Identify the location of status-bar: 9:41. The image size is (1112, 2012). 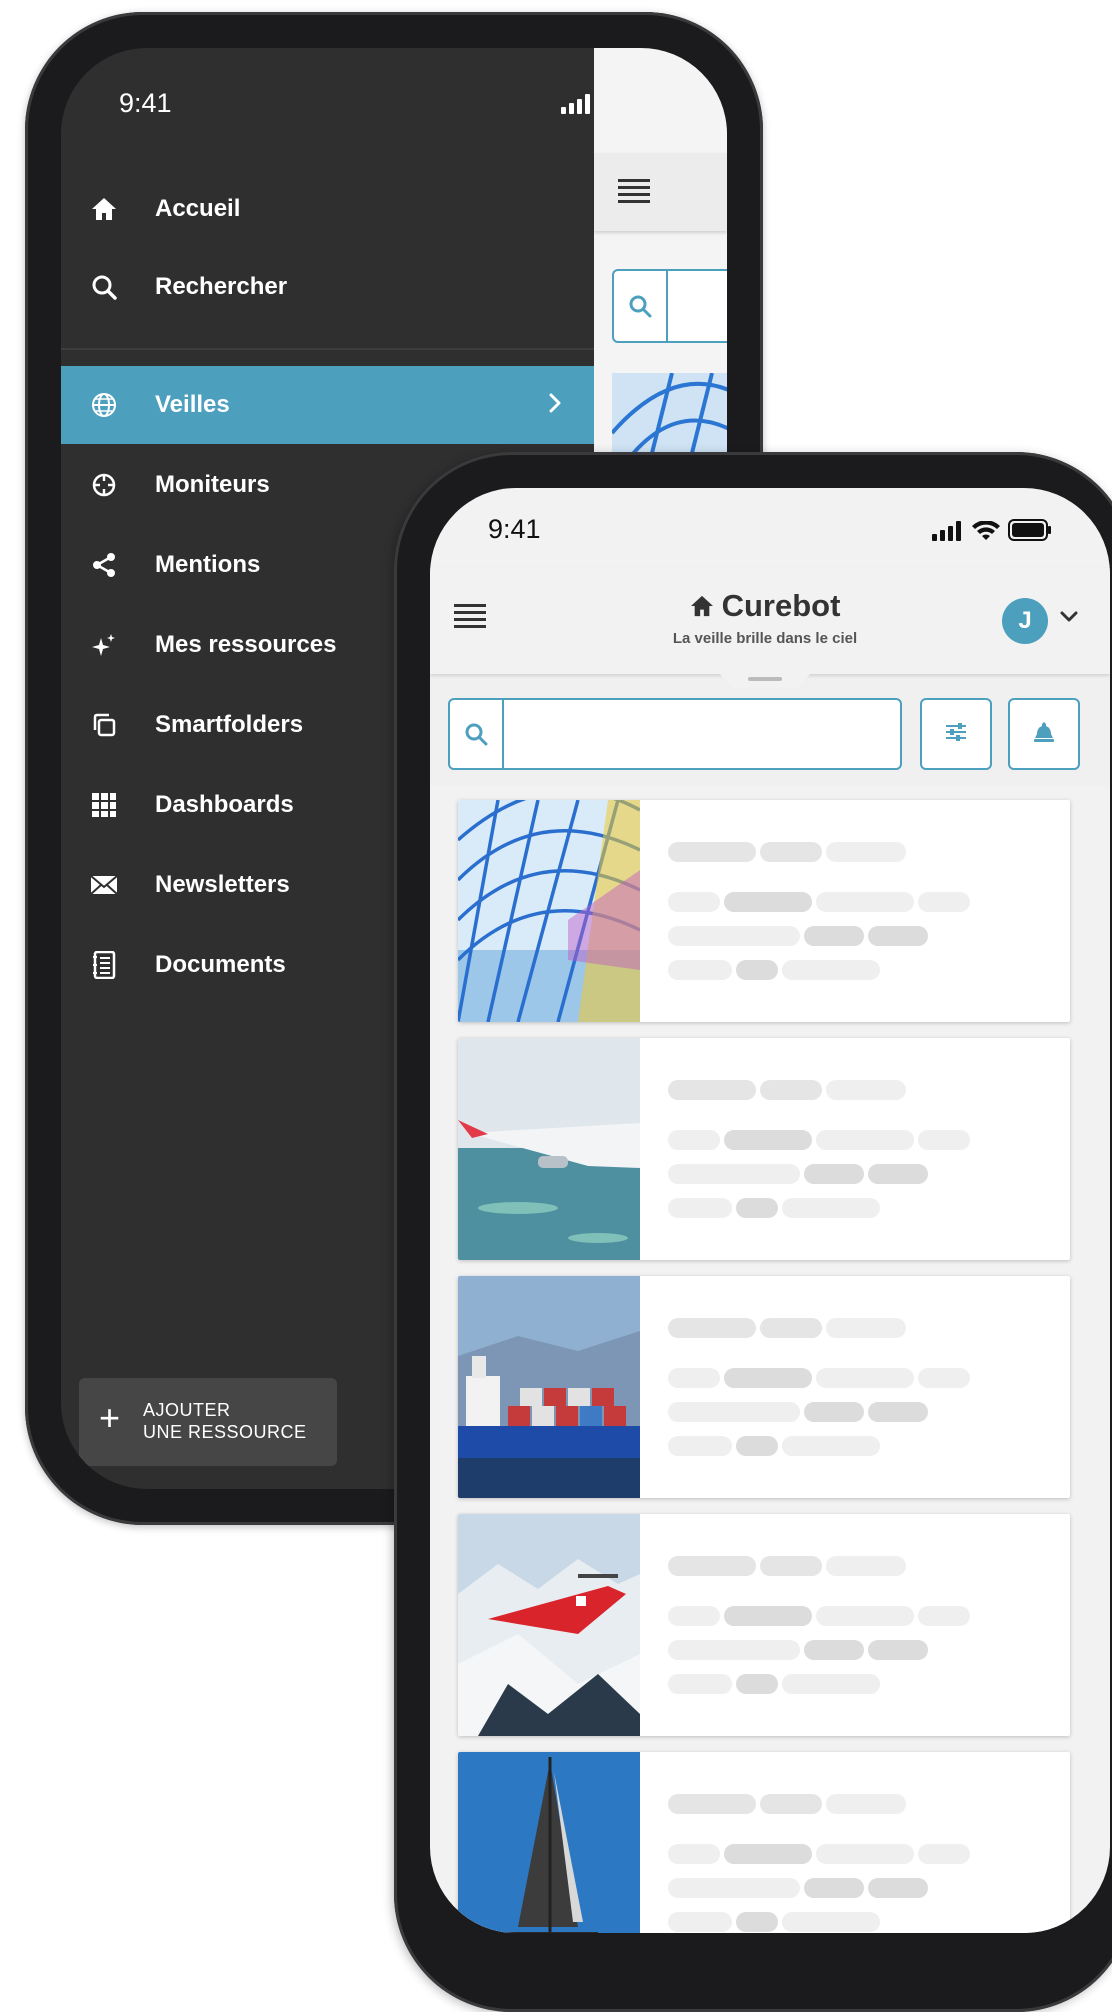
(770, 528).